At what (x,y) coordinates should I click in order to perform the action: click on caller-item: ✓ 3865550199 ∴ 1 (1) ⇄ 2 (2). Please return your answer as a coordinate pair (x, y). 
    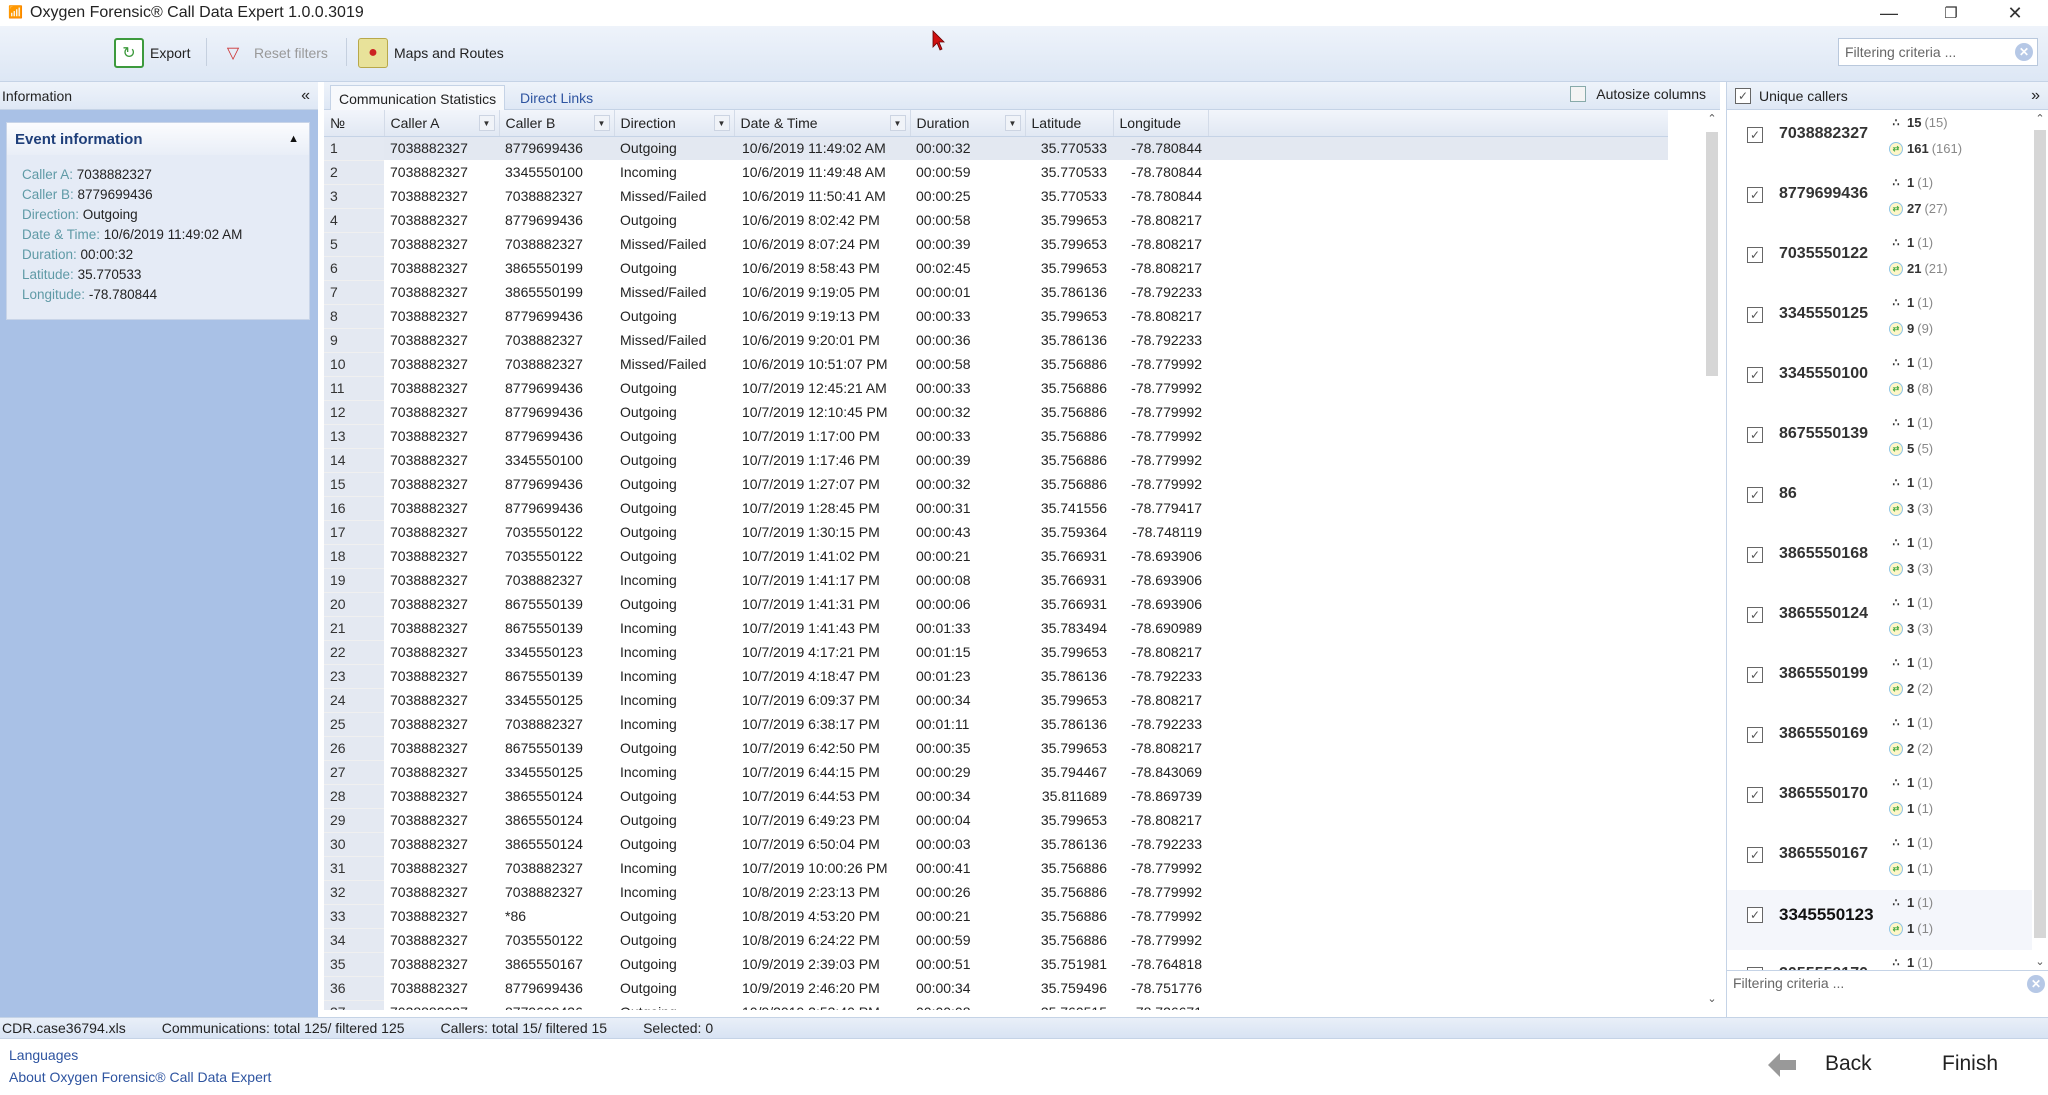
    Looking at the image, I should click on (1880, 680).